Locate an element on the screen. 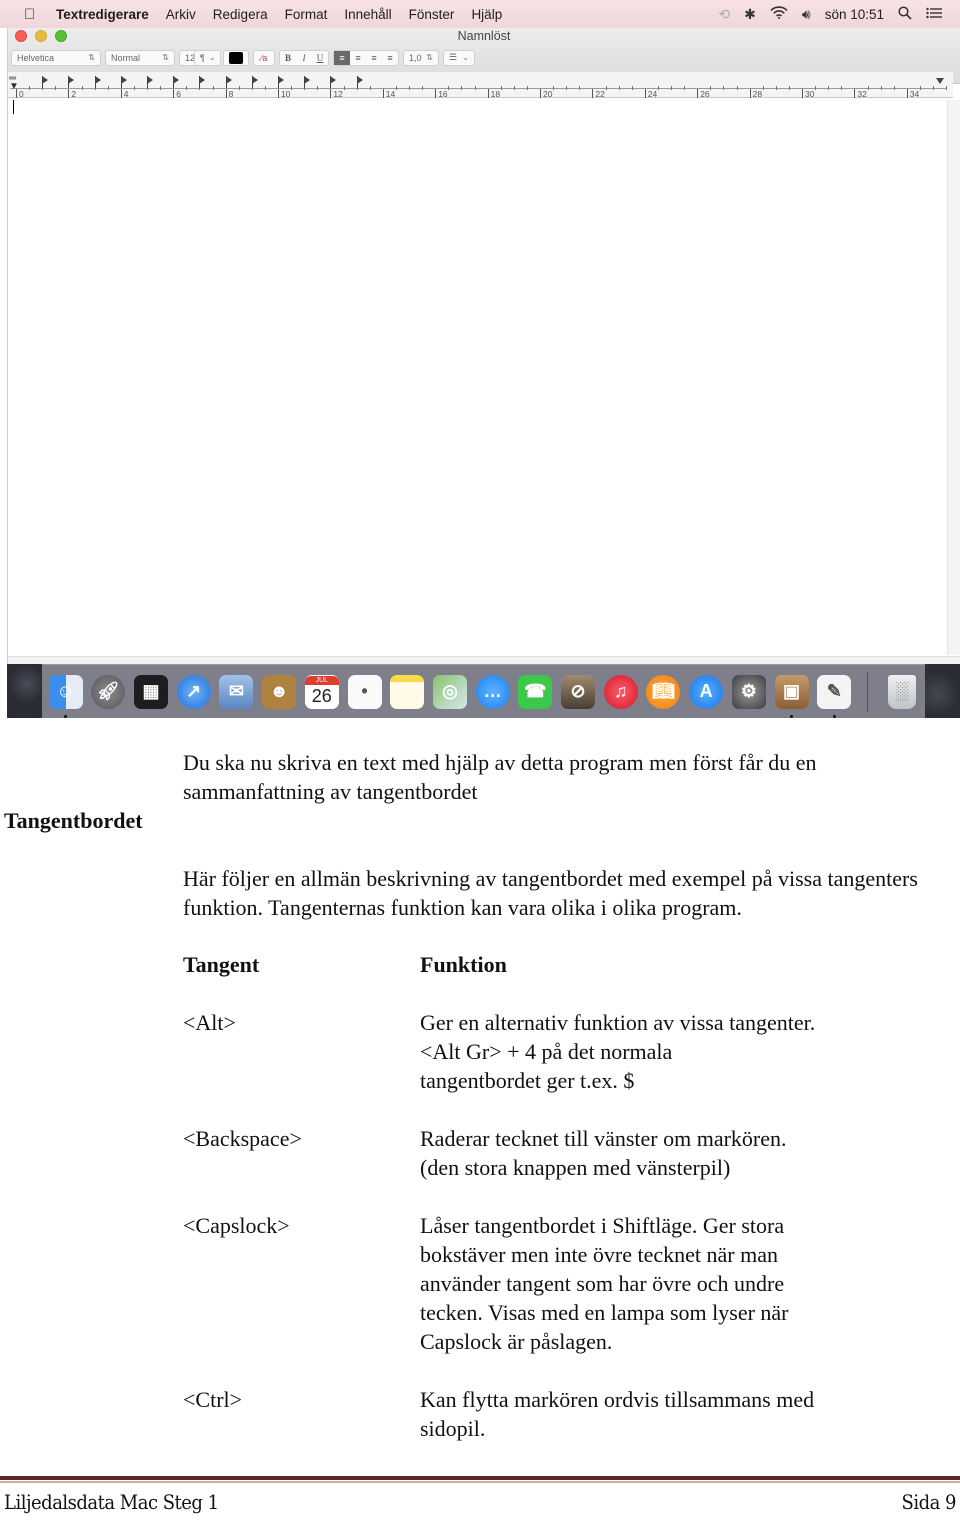  dock-item-mission-control: ▦ is located at coordinates (150, 692).